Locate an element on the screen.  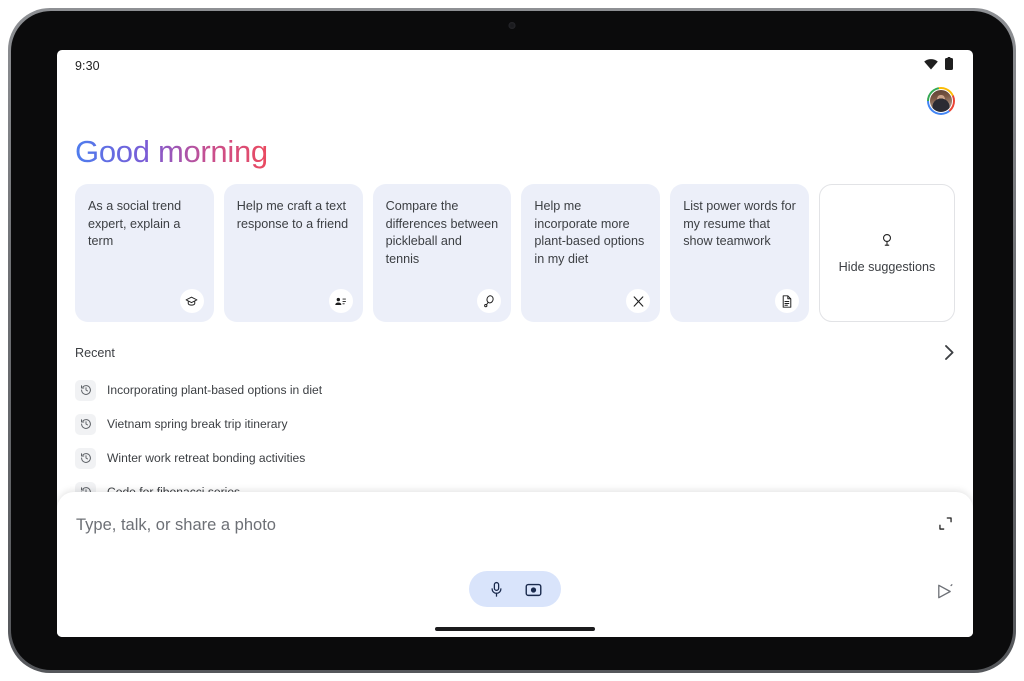
avatar is located at coordinates (941, 101).